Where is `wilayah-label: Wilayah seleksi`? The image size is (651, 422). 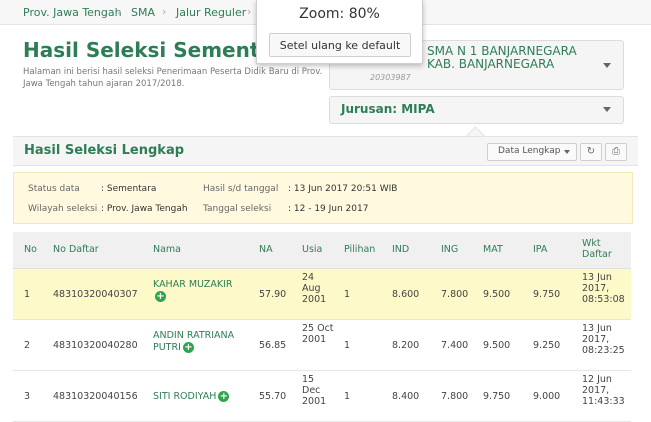
wilayah-label: Wilayah seleksi is located at coordinates (63, 209).